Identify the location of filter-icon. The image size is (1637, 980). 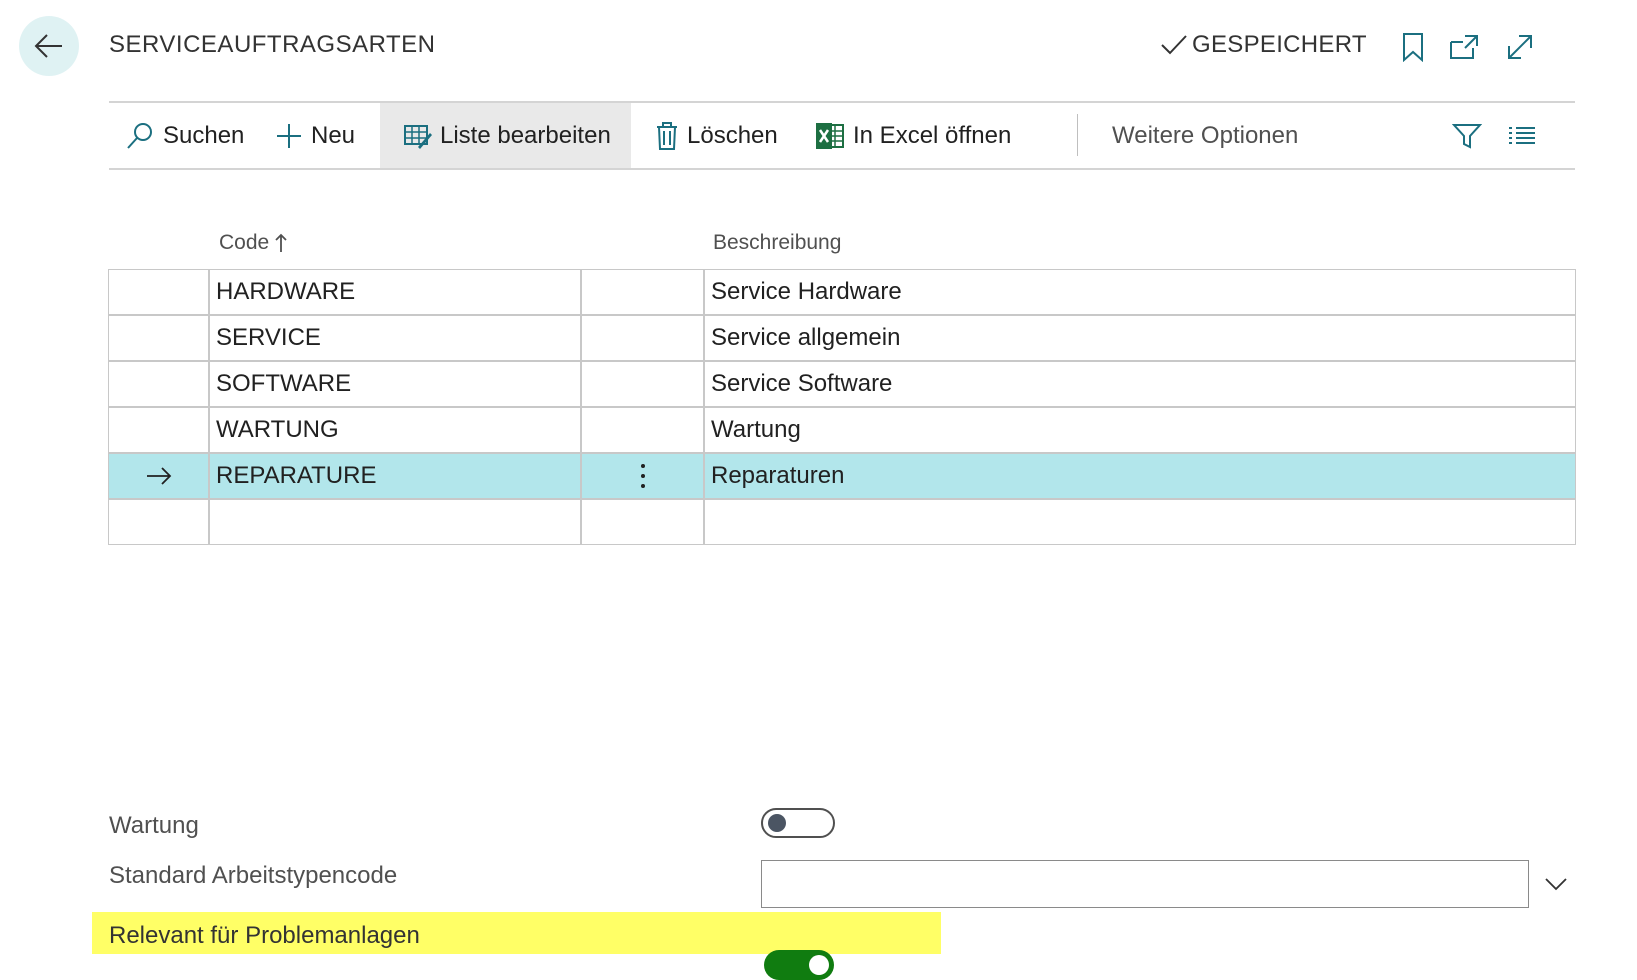
(1467, 136).